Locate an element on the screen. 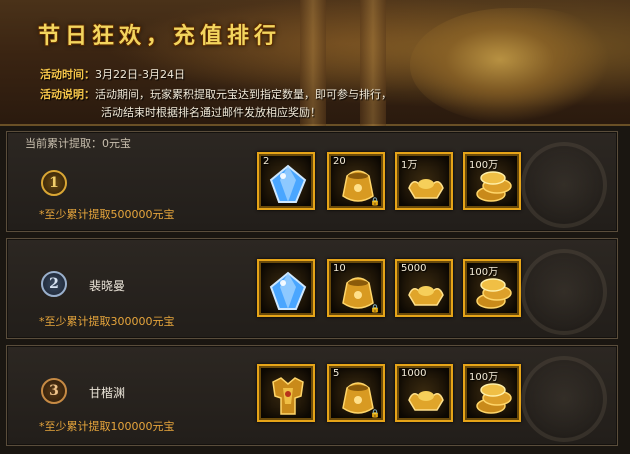 The height and width of the screenshot is (454, 630). reward-slot: 5000 is located at coordinates (424, 288).